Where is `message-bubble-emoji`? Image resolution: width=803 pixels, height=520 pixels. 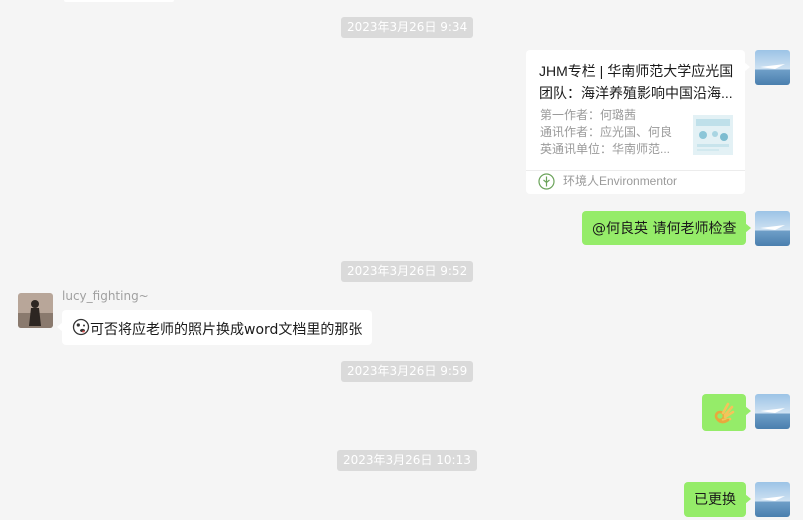 message-bubble-emoji is located at coordinates (726, 412).